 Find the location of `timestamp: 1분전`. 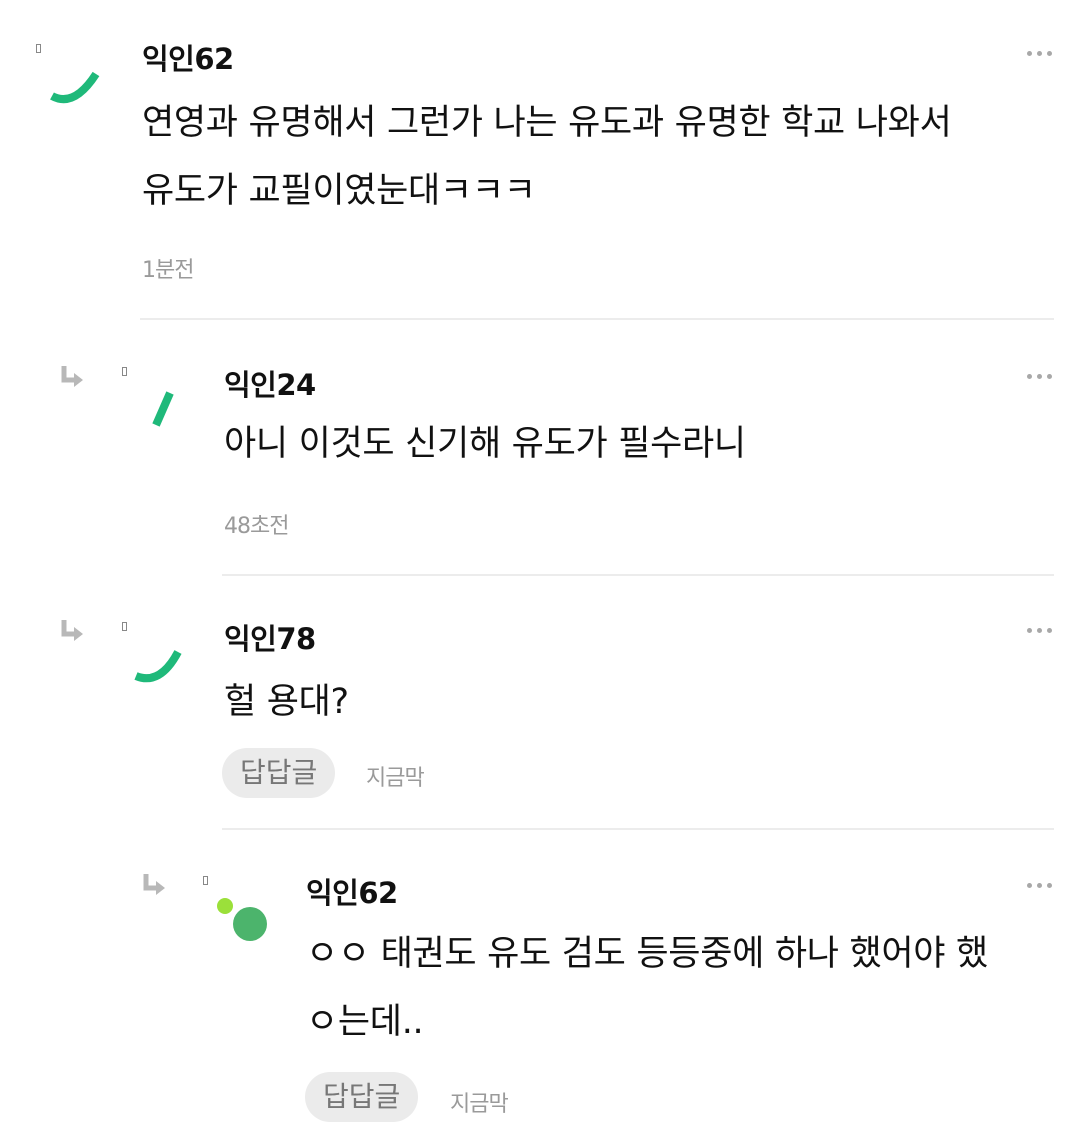

timestamp: 1분전 is located at coordinates (168, 270).